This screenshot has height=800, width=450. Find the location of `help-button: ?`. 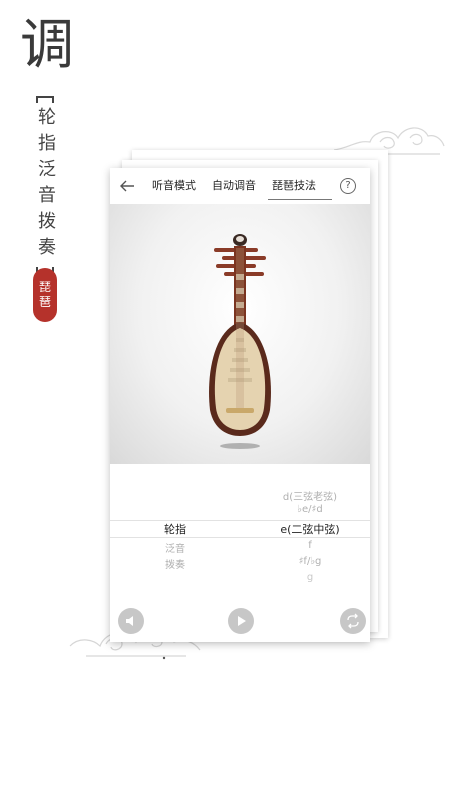

help-button: ? is located at coordinates (348, 186).